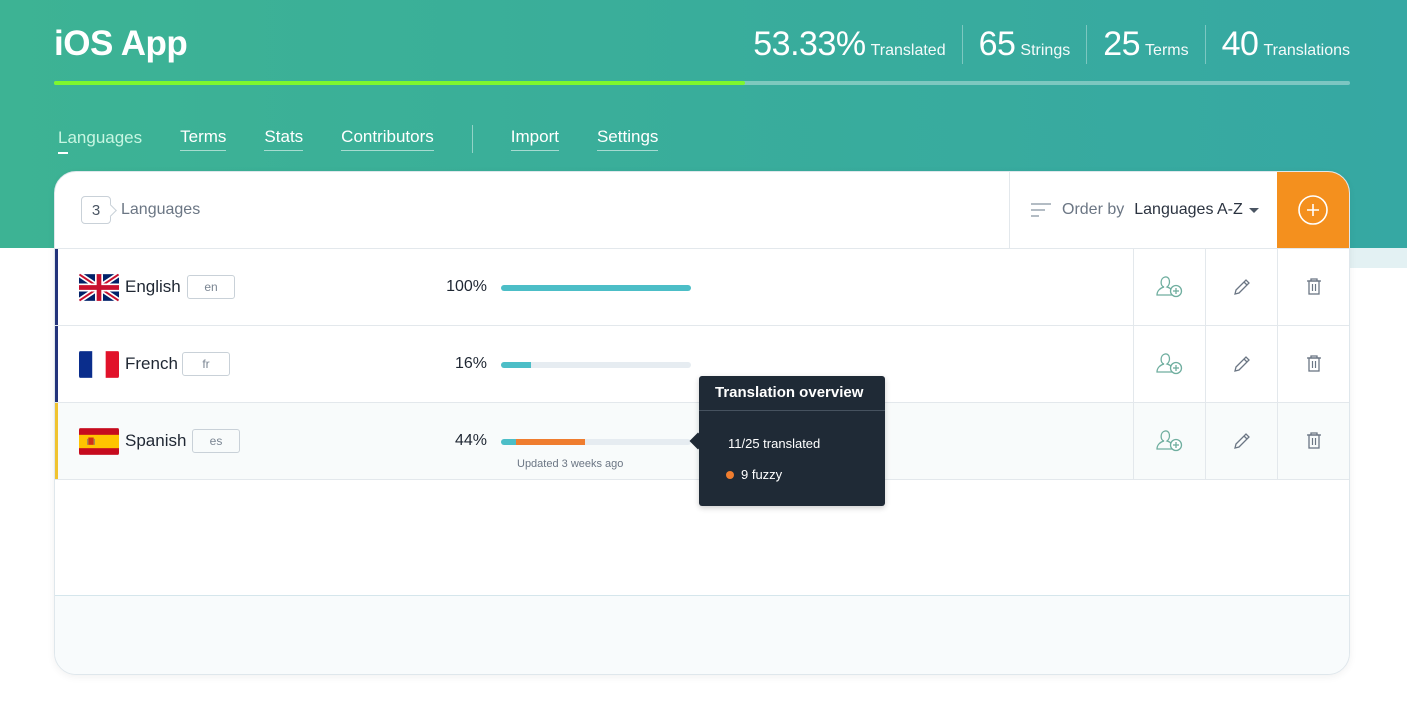  What do you see at coordinates (284, 139) in the screenshot?
I see `tab-stats: Stats` at bounding box center [284, 139].